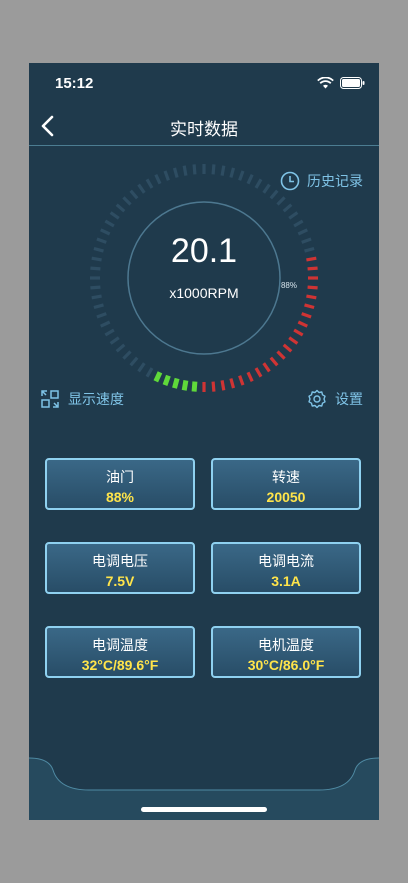 The width and height of the screenshot is (408, 883). What do you see at coordinates (286, 562) in the screenshot?
I see `card-label: 电调电流` at bounding box center [286, 562].